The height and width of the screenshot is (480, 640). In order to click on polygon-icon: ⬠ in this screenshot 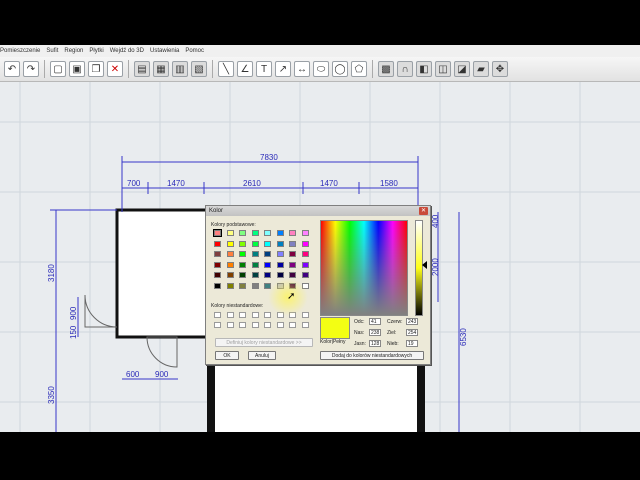, I will do `click(359, 69)`.